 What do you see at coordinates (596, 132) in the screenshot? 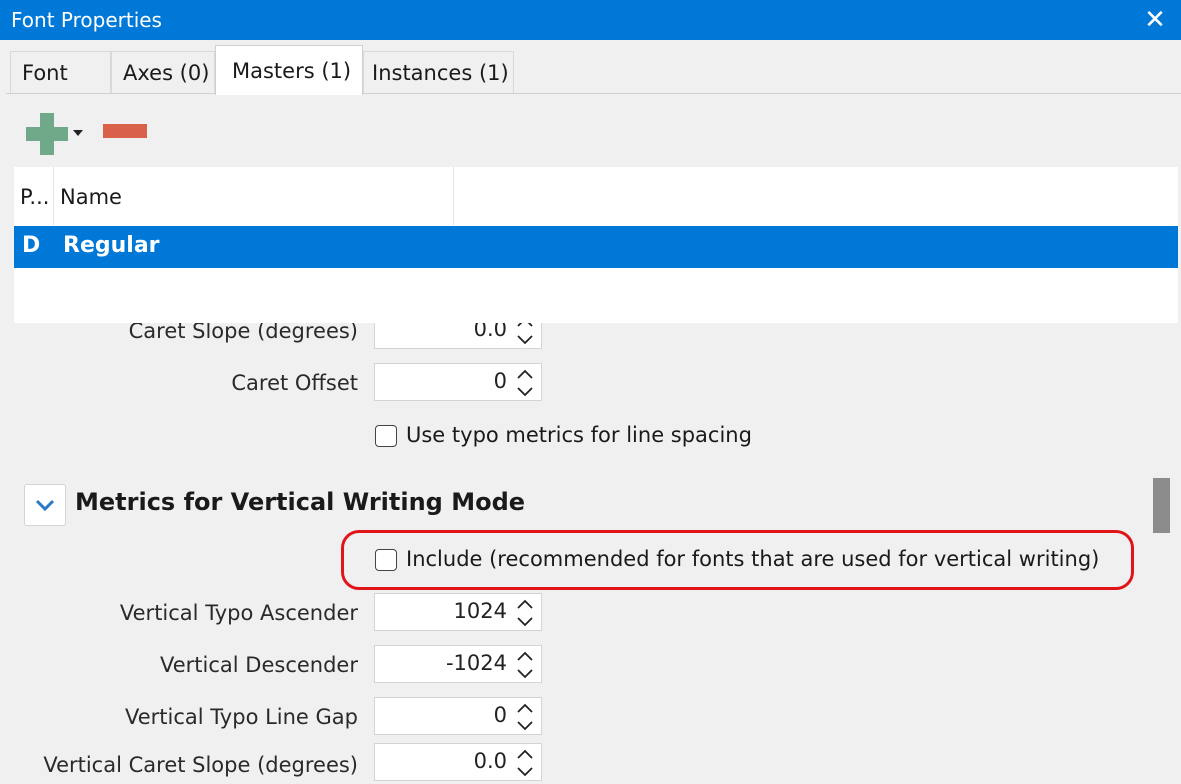
I see `masters-toolbar` at bounding box center [596, 132].